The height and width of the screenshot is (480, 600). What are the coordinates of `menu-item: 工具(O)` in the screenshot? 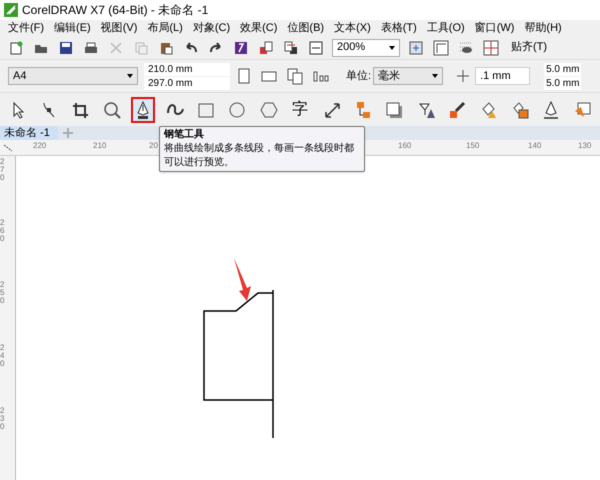 It's located at (445, 28).